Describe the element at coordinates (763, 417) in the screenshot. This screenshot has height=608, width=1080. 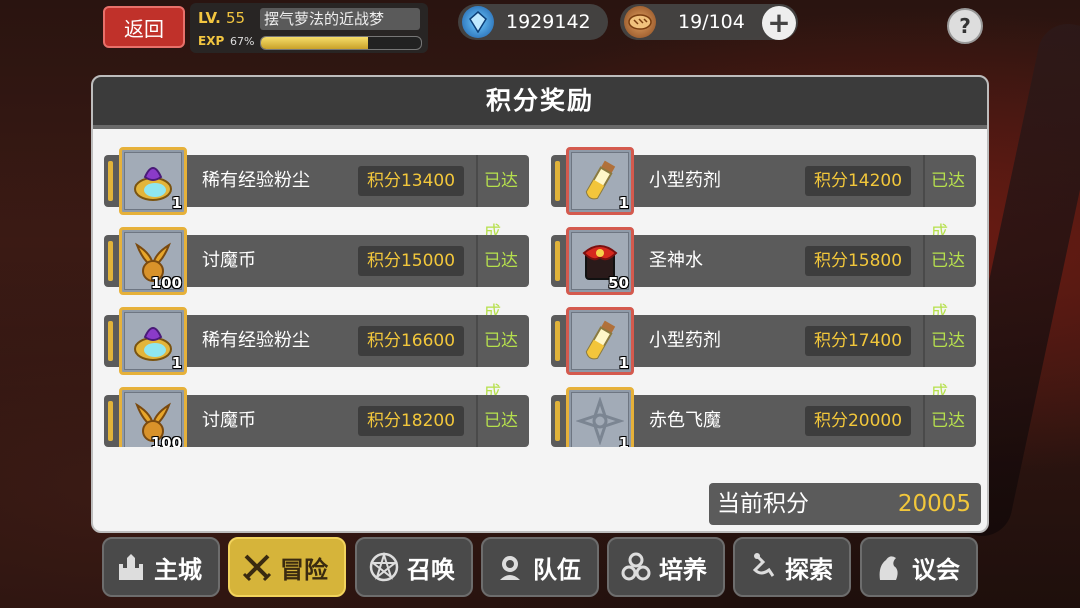
I see `reward-row: 1 赤色飞魔 积分20000 已达成` at that location.